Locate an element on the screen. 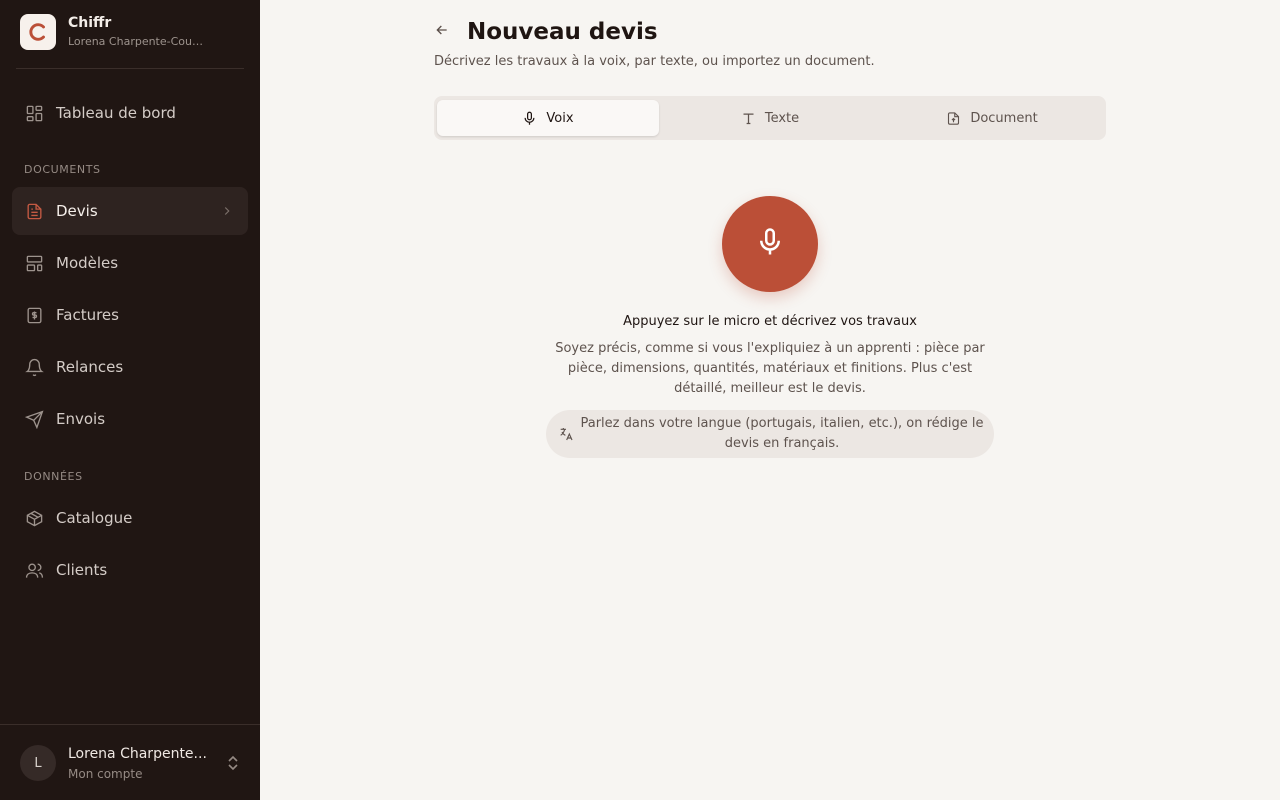 This screenshot has height=800, width=1280. sidebar-item-tableau-de-bord: Tableau de bord is located at coordinates (130, 113).